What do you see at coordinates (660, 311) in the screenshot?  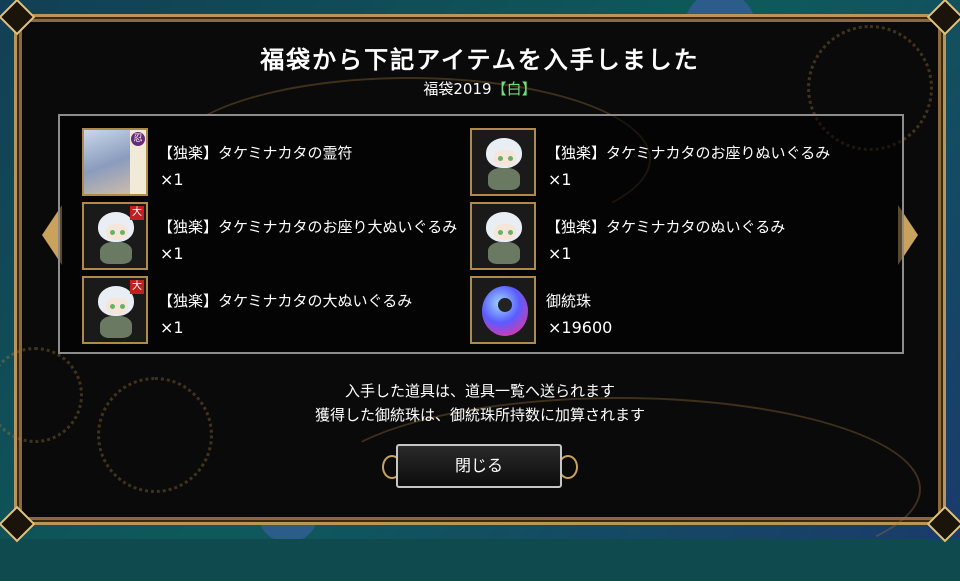 I see `list-item: 御統珠 ×19600` at bounding box center [660, 311].